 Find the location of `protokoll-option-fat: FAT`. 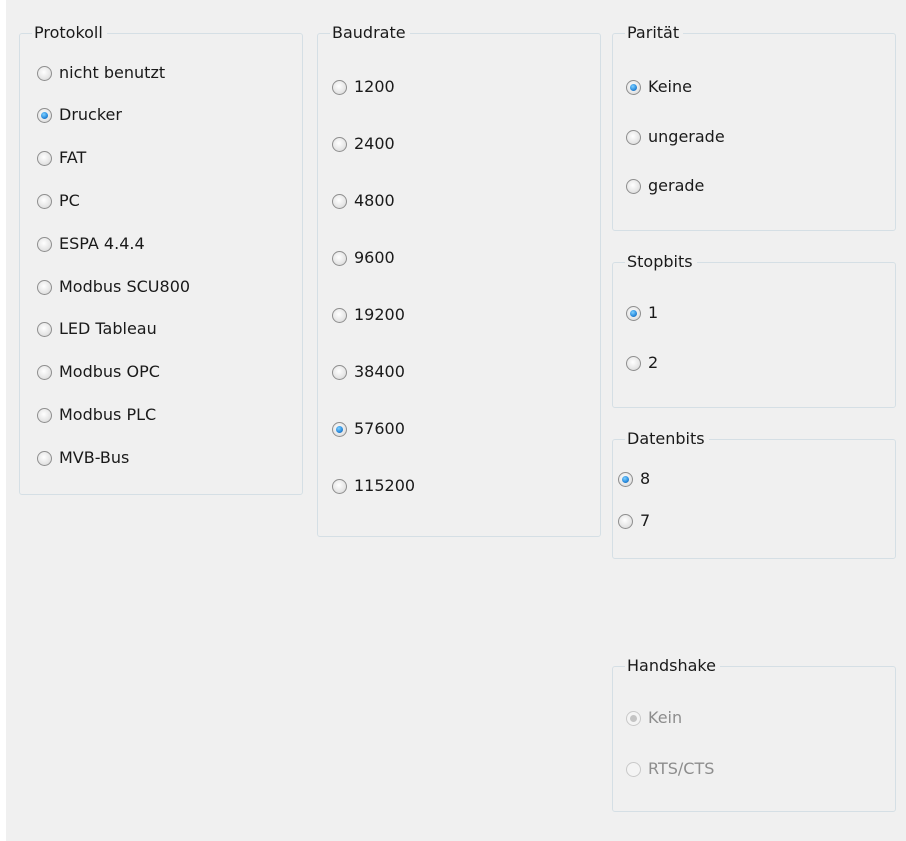

protokoll-option-fat: FAT is located at coordinates (61, 158).